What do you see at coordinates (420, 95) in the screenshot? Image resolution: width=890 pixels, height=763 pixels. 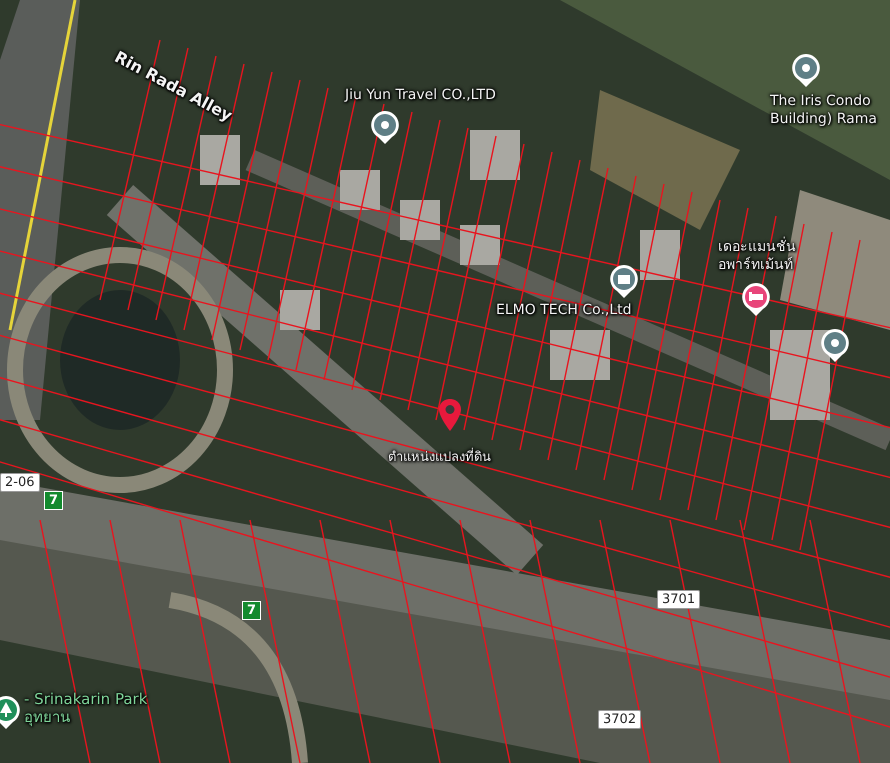 I see `place-label: Jiu Yun Travel CO.,LTD` at bounding box center [420, 95].